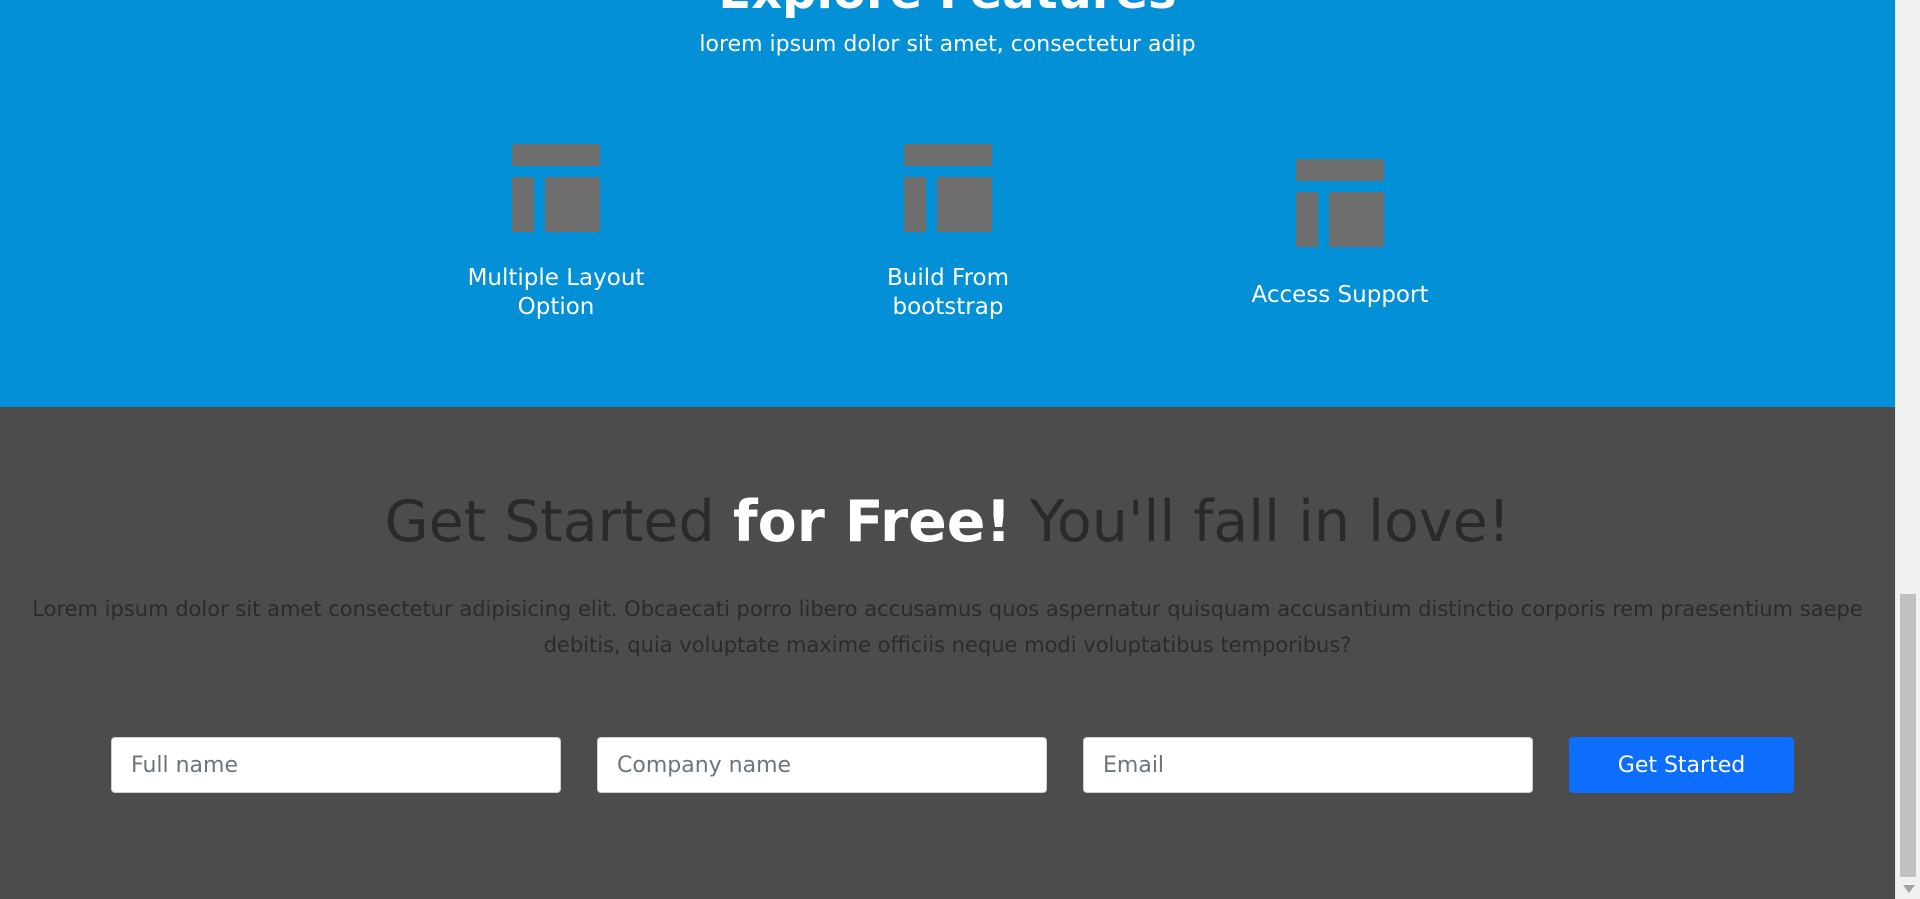 This screenshot has width=1920, height=899. What do you see at coordinates (822, 765) in the screenshot?
I see `company-name-input` at bounding box center [822, 765].